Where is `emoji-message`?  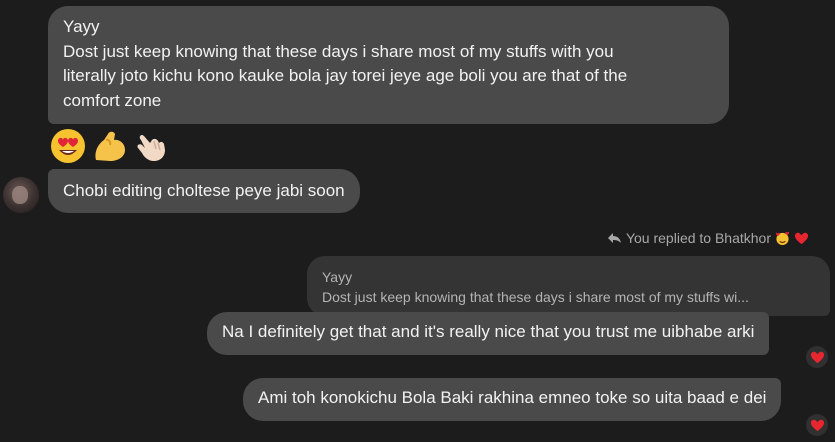
emoji-message is located at coordinates (110, 147).